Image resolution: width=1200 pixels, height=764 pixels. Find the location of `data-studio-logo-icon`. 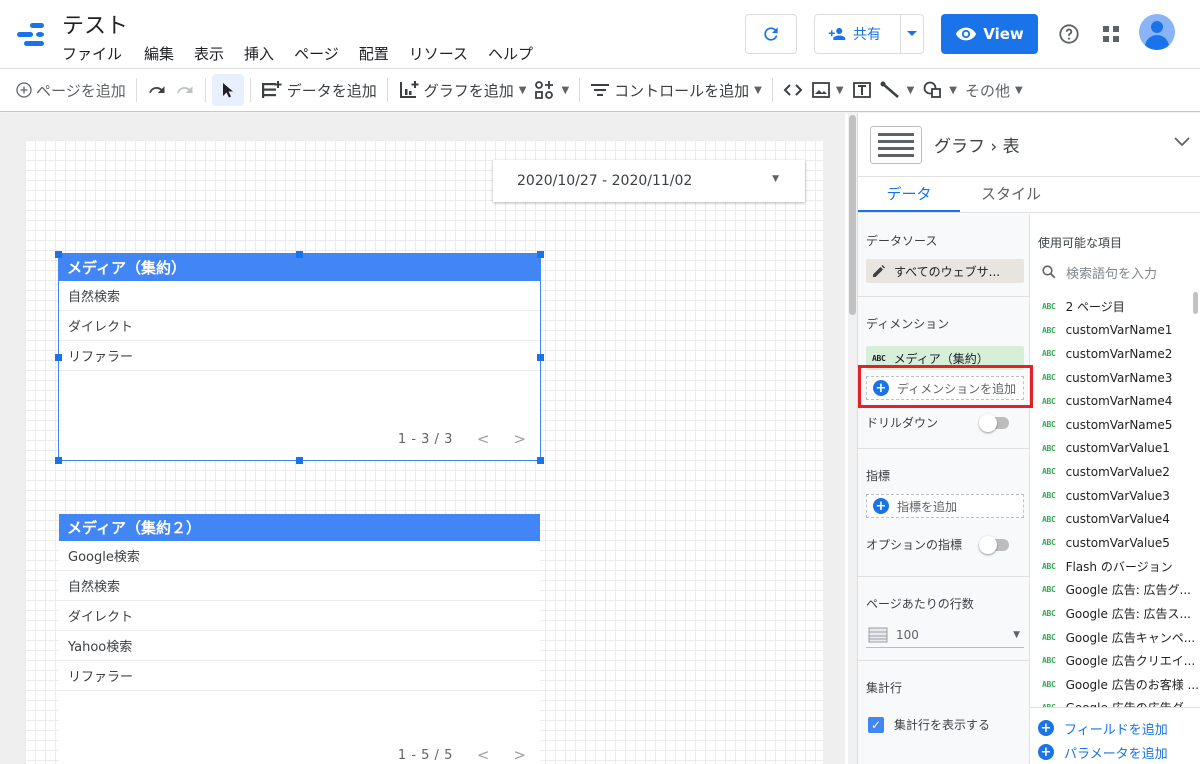

data-studio-logo-icon is located at coordinates (30, 35).